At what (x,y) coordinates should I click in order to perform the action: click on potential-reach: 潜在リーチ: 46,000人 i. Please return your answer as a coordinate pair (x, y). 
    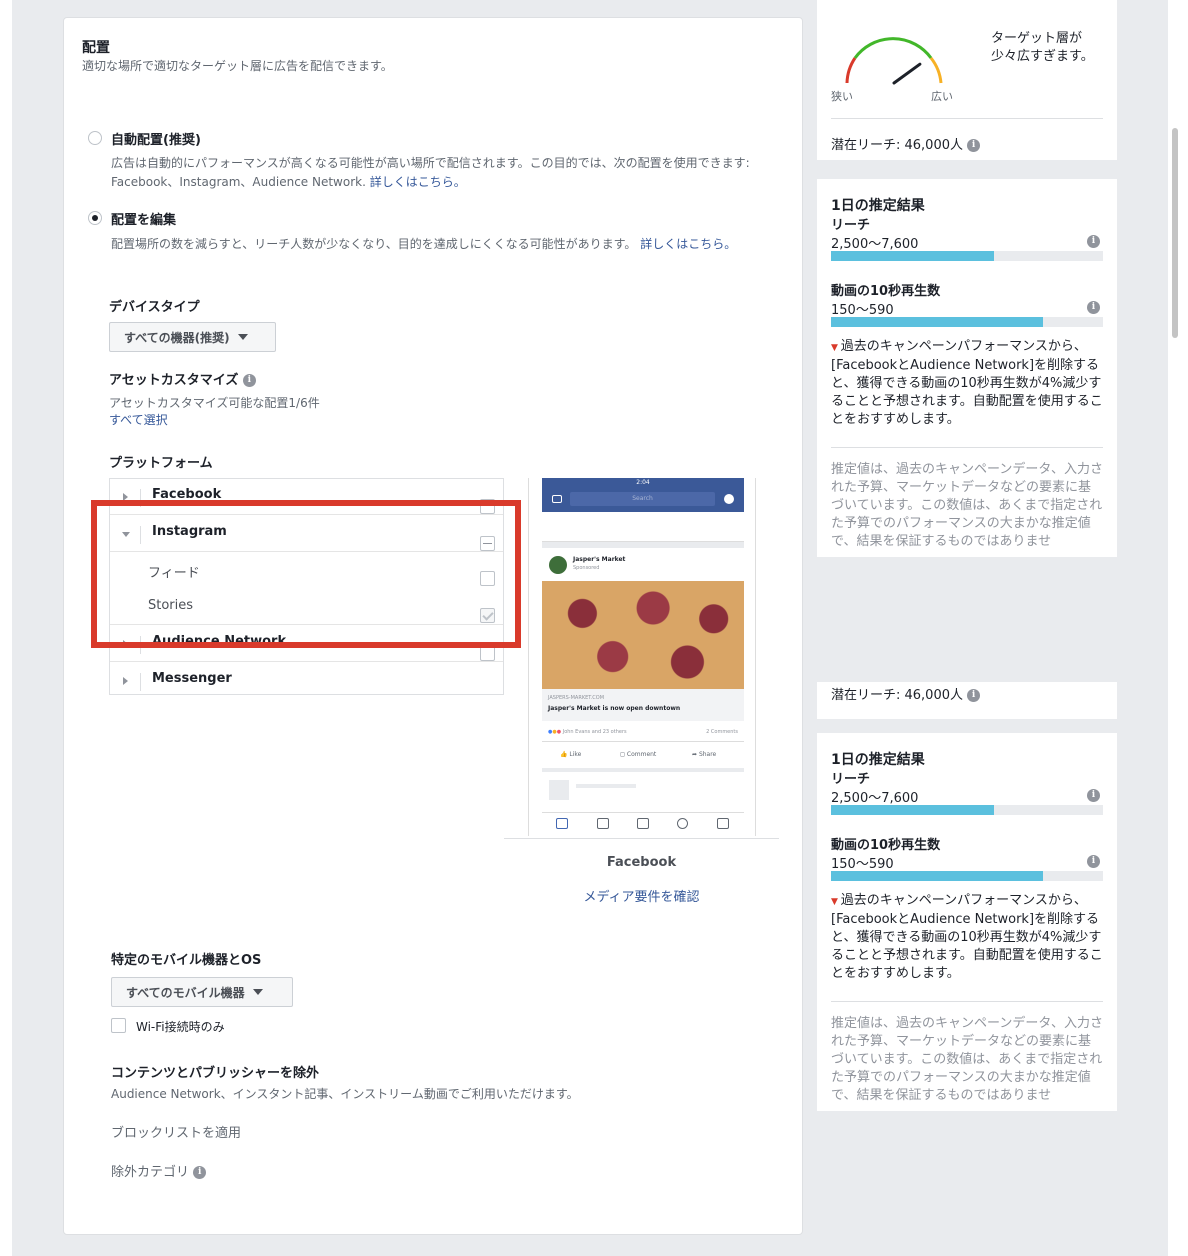
    Looking at the image, I should click on (906, 143).